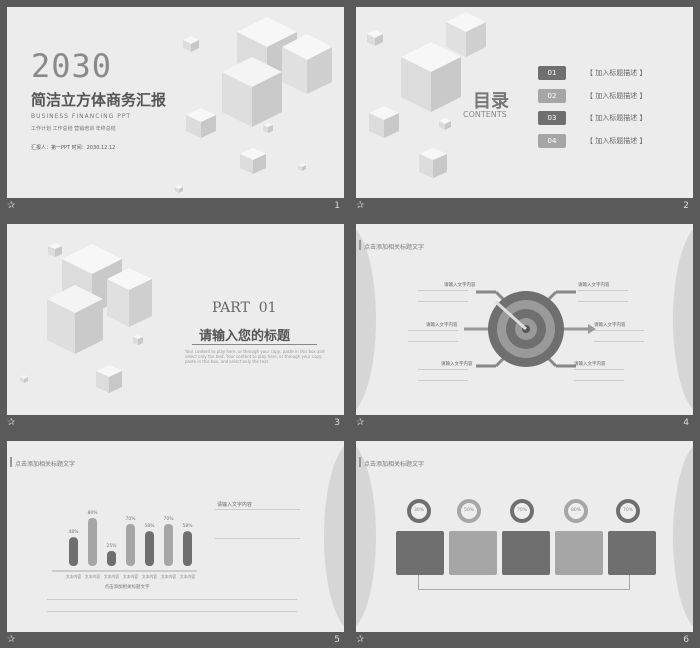 The image size is (700, 648). What do you see at coordinates (552, 73) in the screenshot?
I see `contents-item-number: 01` at bounding box center [552, 73].